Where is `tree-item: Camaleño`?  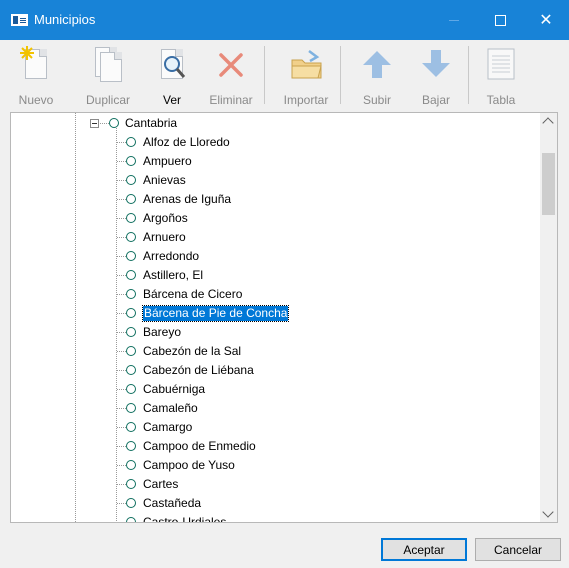 tree-item: Camaleño is located at coordinates (170, 408).